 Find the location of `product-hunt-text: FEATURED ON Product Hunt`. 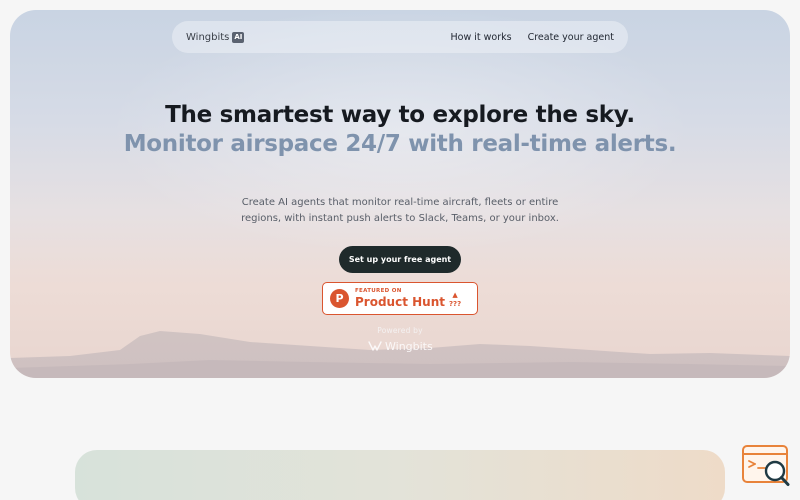

product-hunt-text: FEATURED ON Product Hunt is located at coordinates (400, 298).